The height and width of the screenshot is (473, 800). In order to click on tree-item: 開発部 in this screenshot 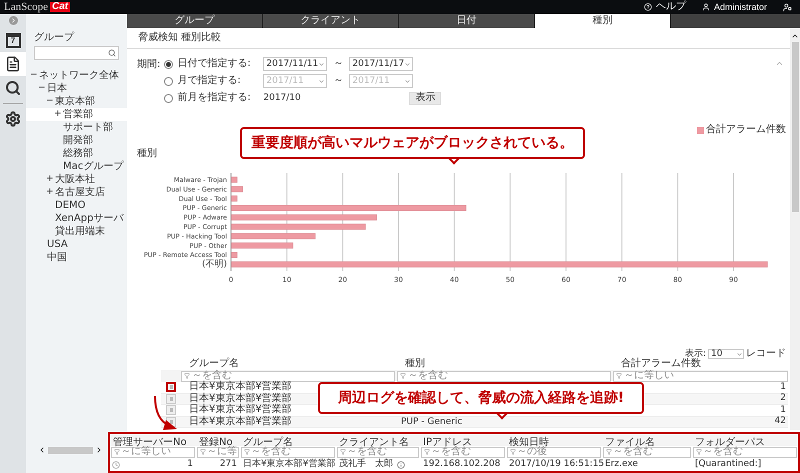, I will do `click(76, 140)`.